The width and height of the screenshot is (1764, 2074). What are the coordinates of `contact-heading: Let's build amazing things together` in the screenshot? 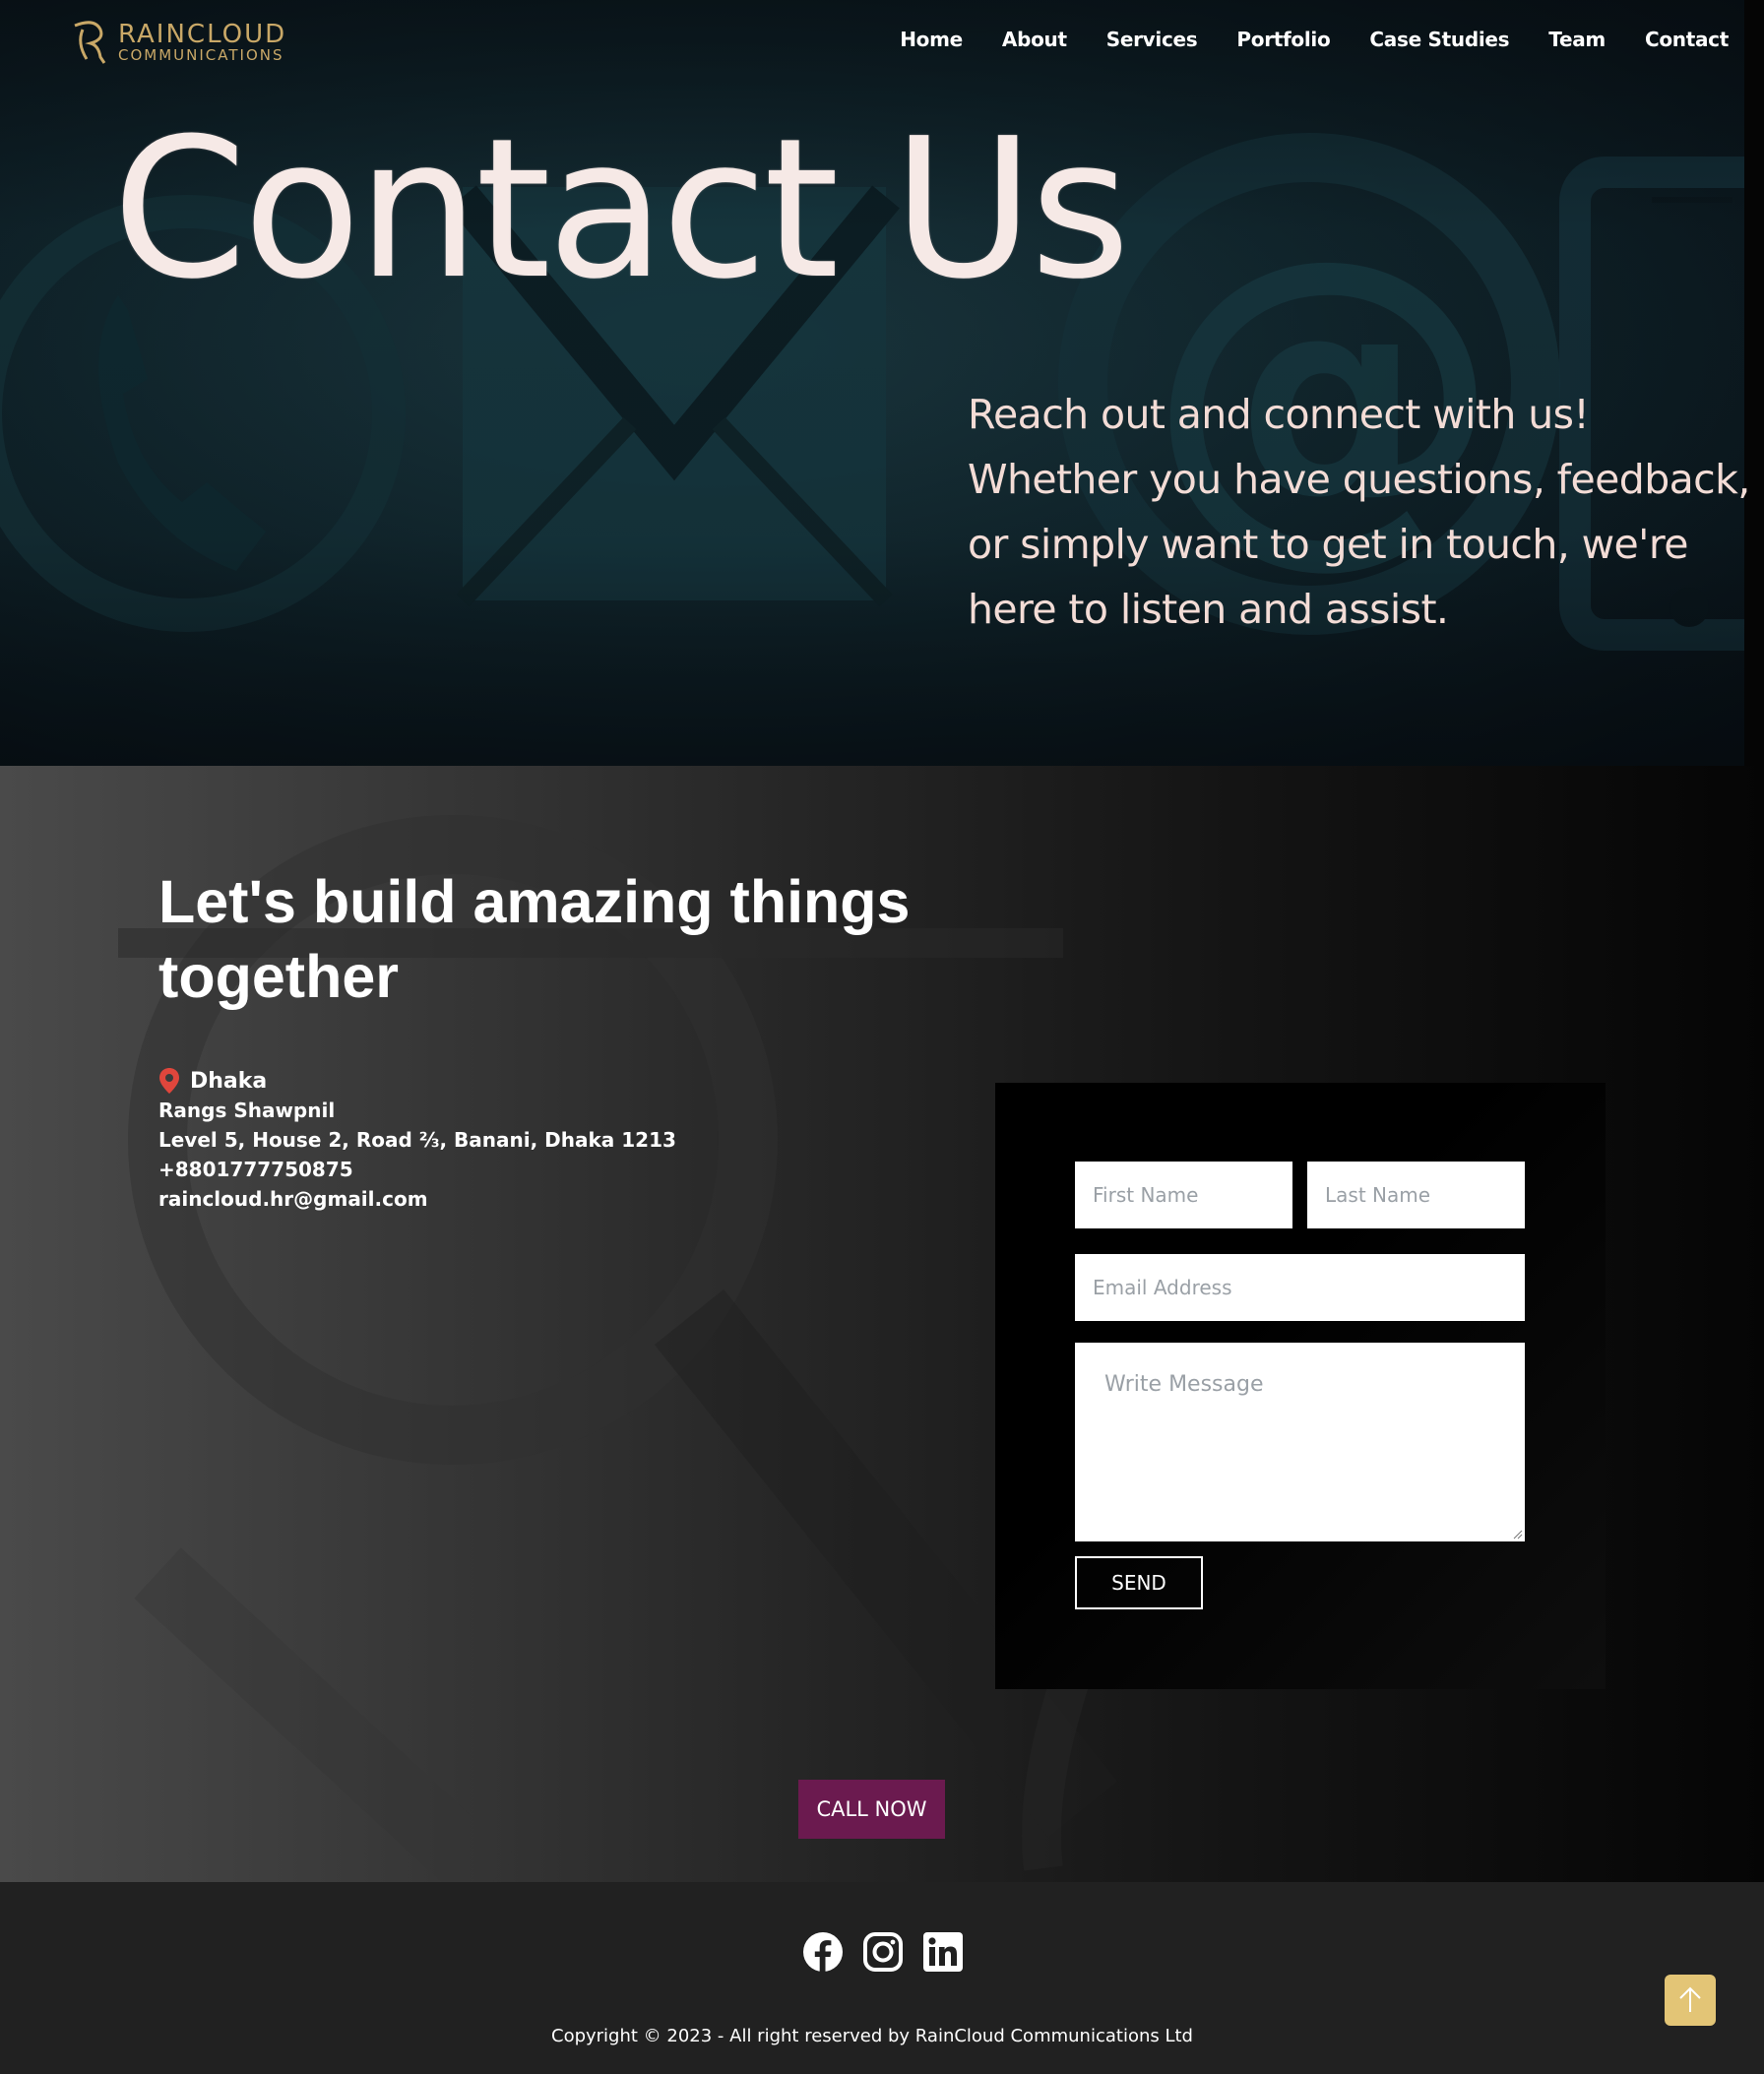 It's located at (534, 939).